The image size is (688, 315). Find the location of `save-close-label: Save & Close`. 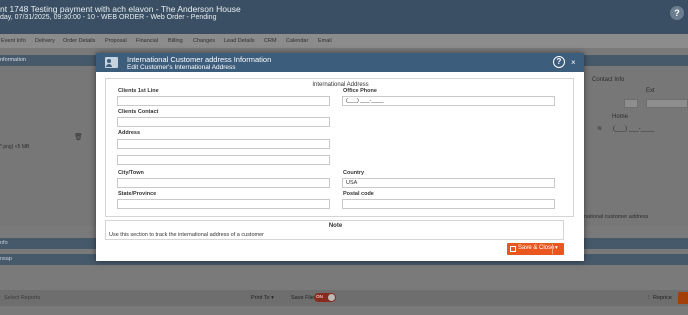

save-close-label: Save & Close is located at coordinates (536, 248).